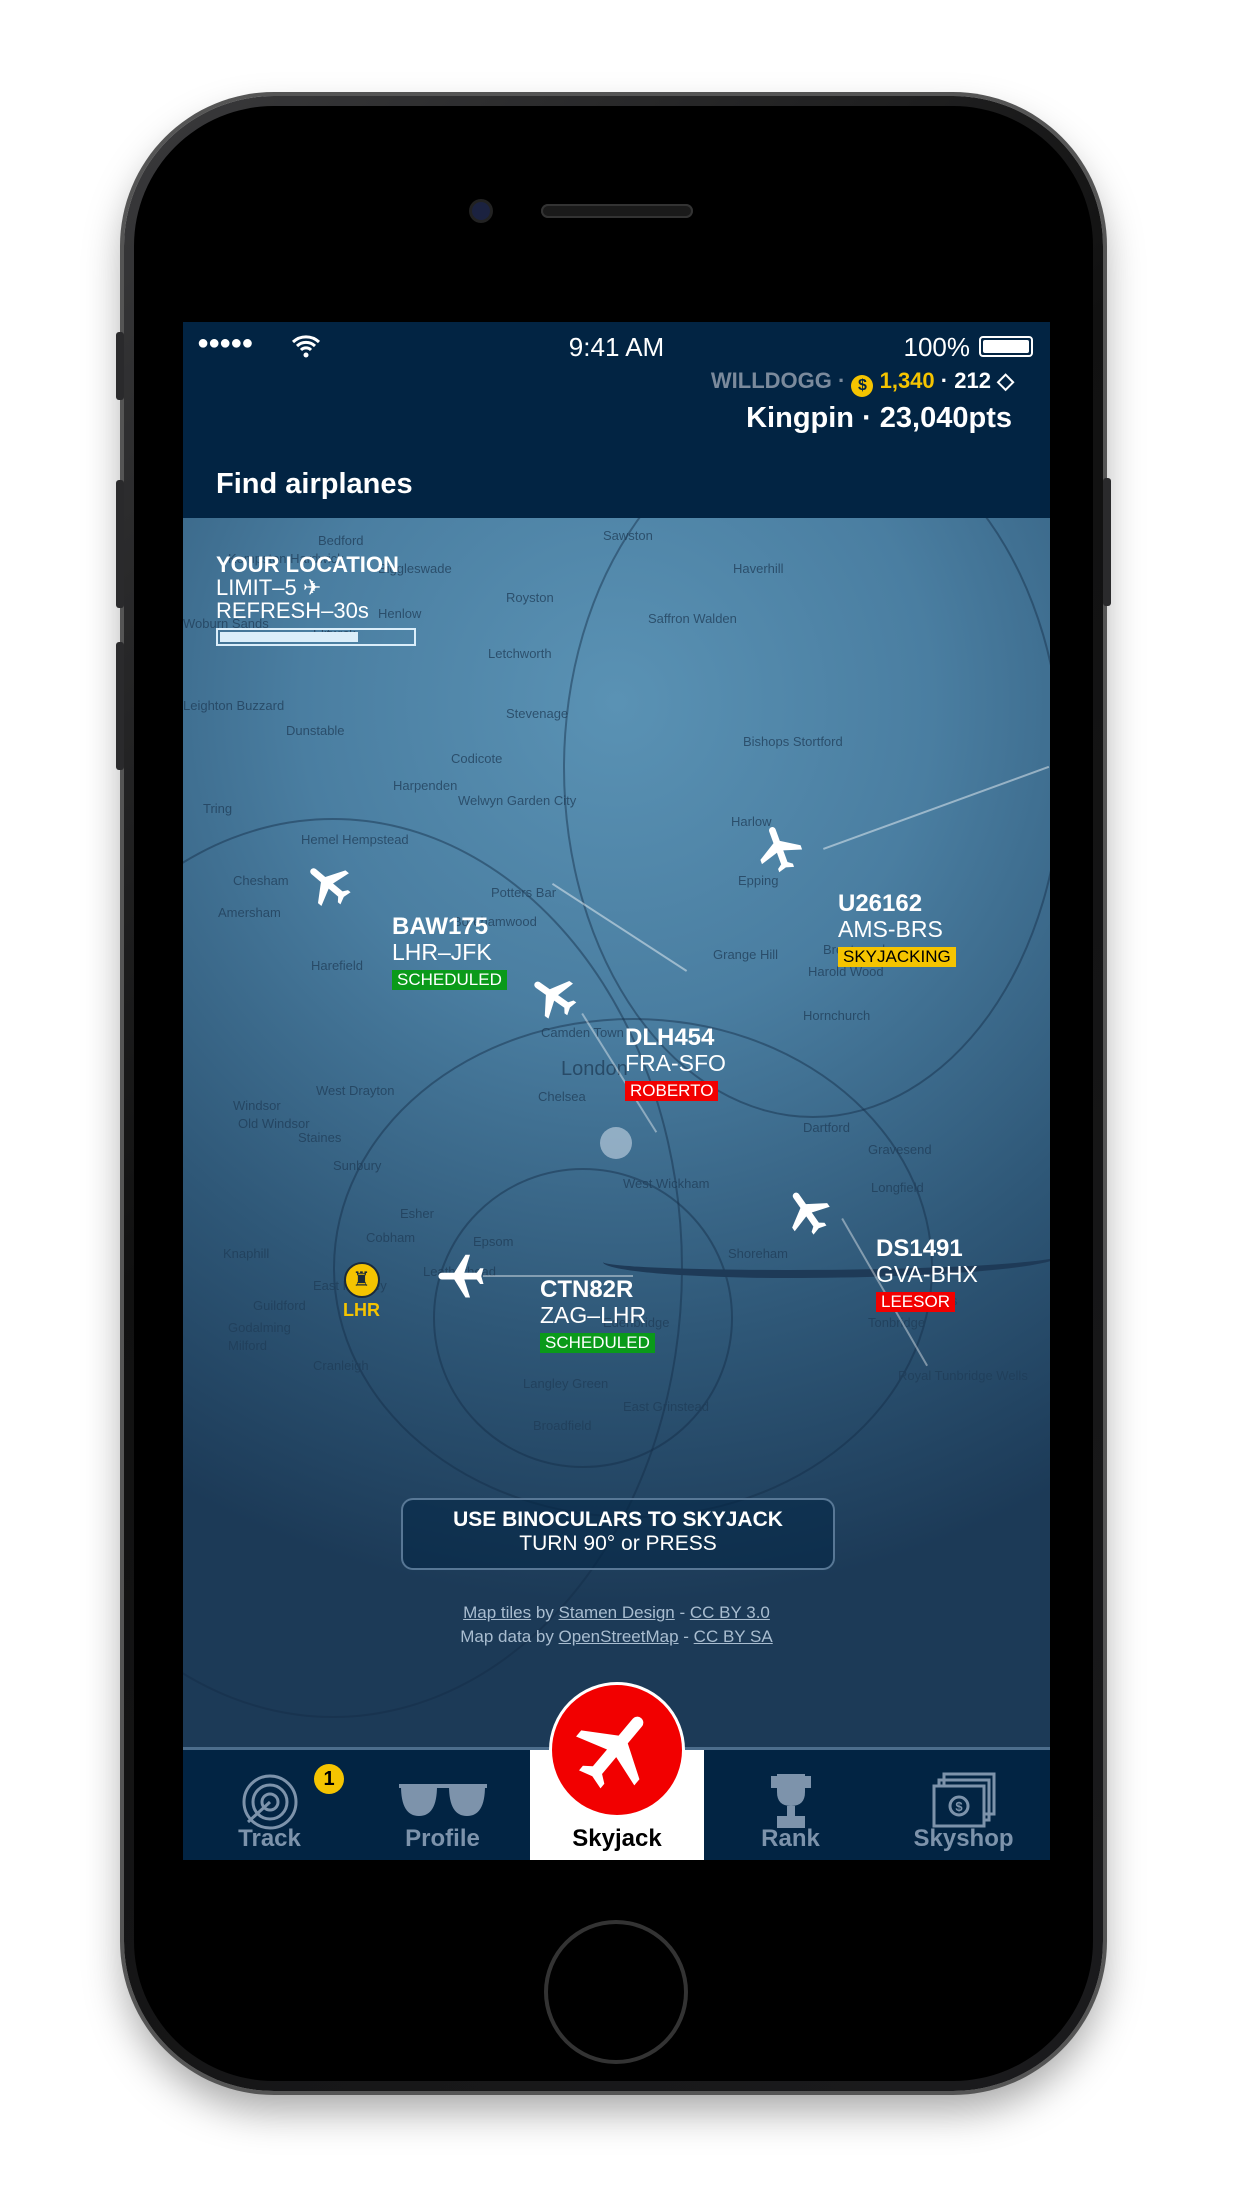 This screenshot has height=2208, width=1242. What do you see at coordinates (937, 347) in the screenshot?
I see `battery-percent: 100%` at bounding box center [937, 347].